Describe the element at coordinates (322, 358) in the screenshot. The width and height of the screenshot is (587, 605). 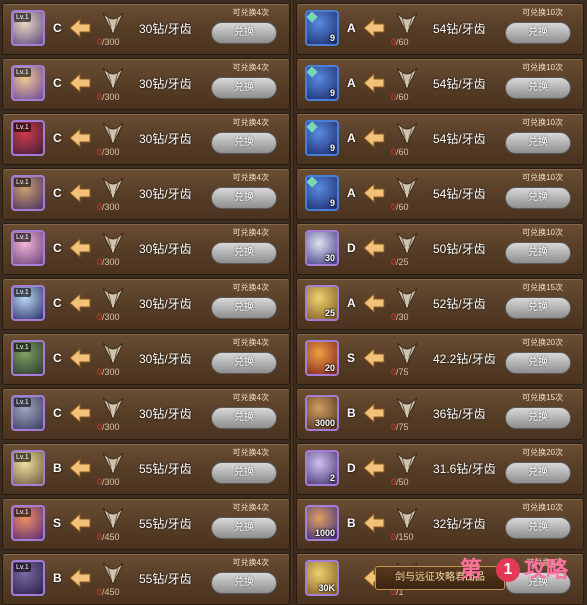
I see `fire-orb-icon: 20` at that location.